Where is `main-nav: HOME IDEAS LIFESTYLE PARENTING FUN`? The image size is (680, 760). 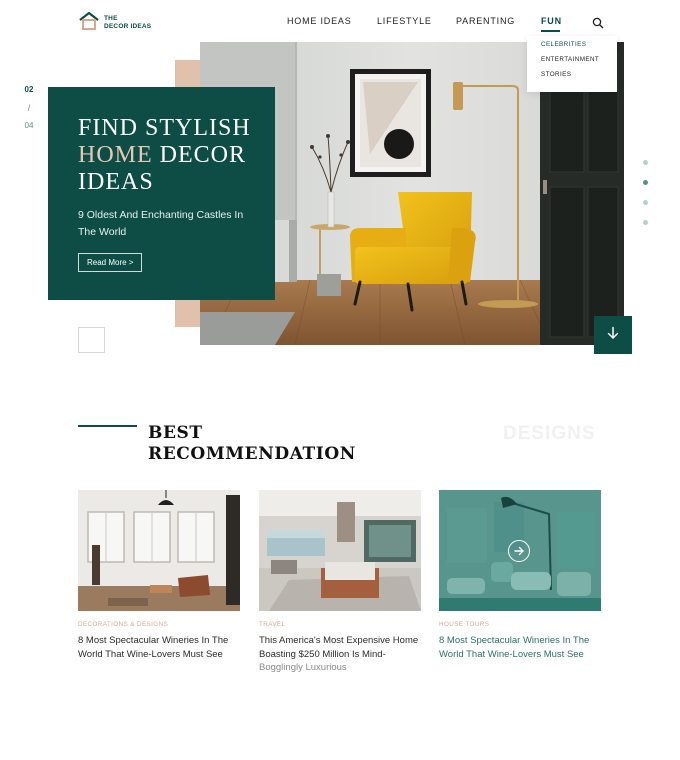
main-nav: HOME IDEAS LIFESTYLE PARENTING FUN is located at coordinates (340, 22).